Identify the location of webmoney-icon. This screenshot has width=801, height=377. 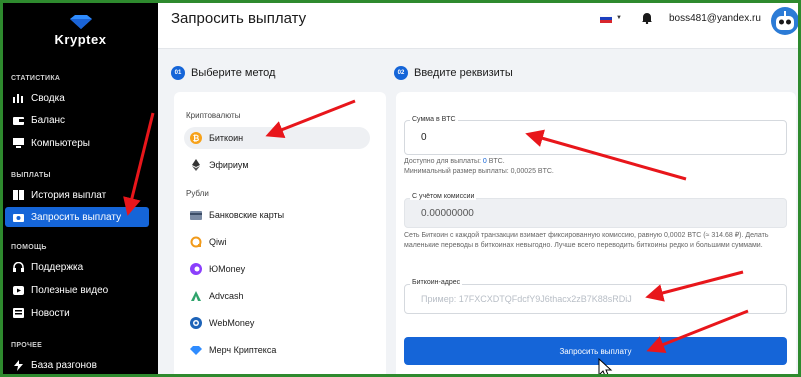
(196, 323).